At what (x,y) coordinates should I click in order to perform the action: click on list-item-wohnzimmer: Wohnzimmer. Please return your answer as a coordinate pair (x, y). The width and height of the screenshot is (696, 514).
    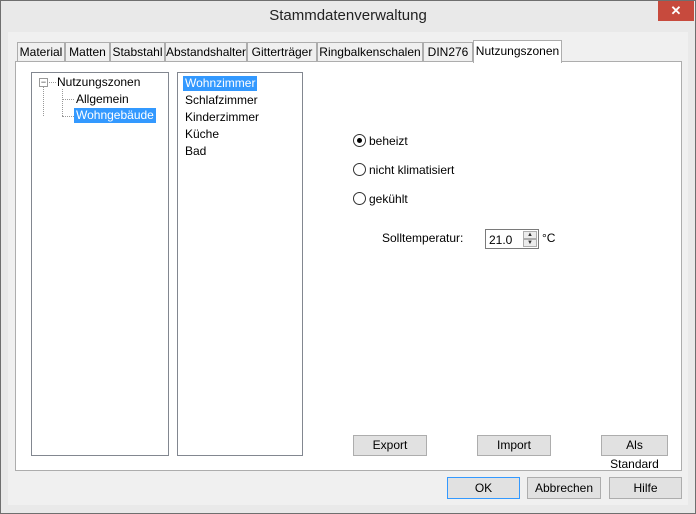
    Looking at the image, I should click on (220, 83).